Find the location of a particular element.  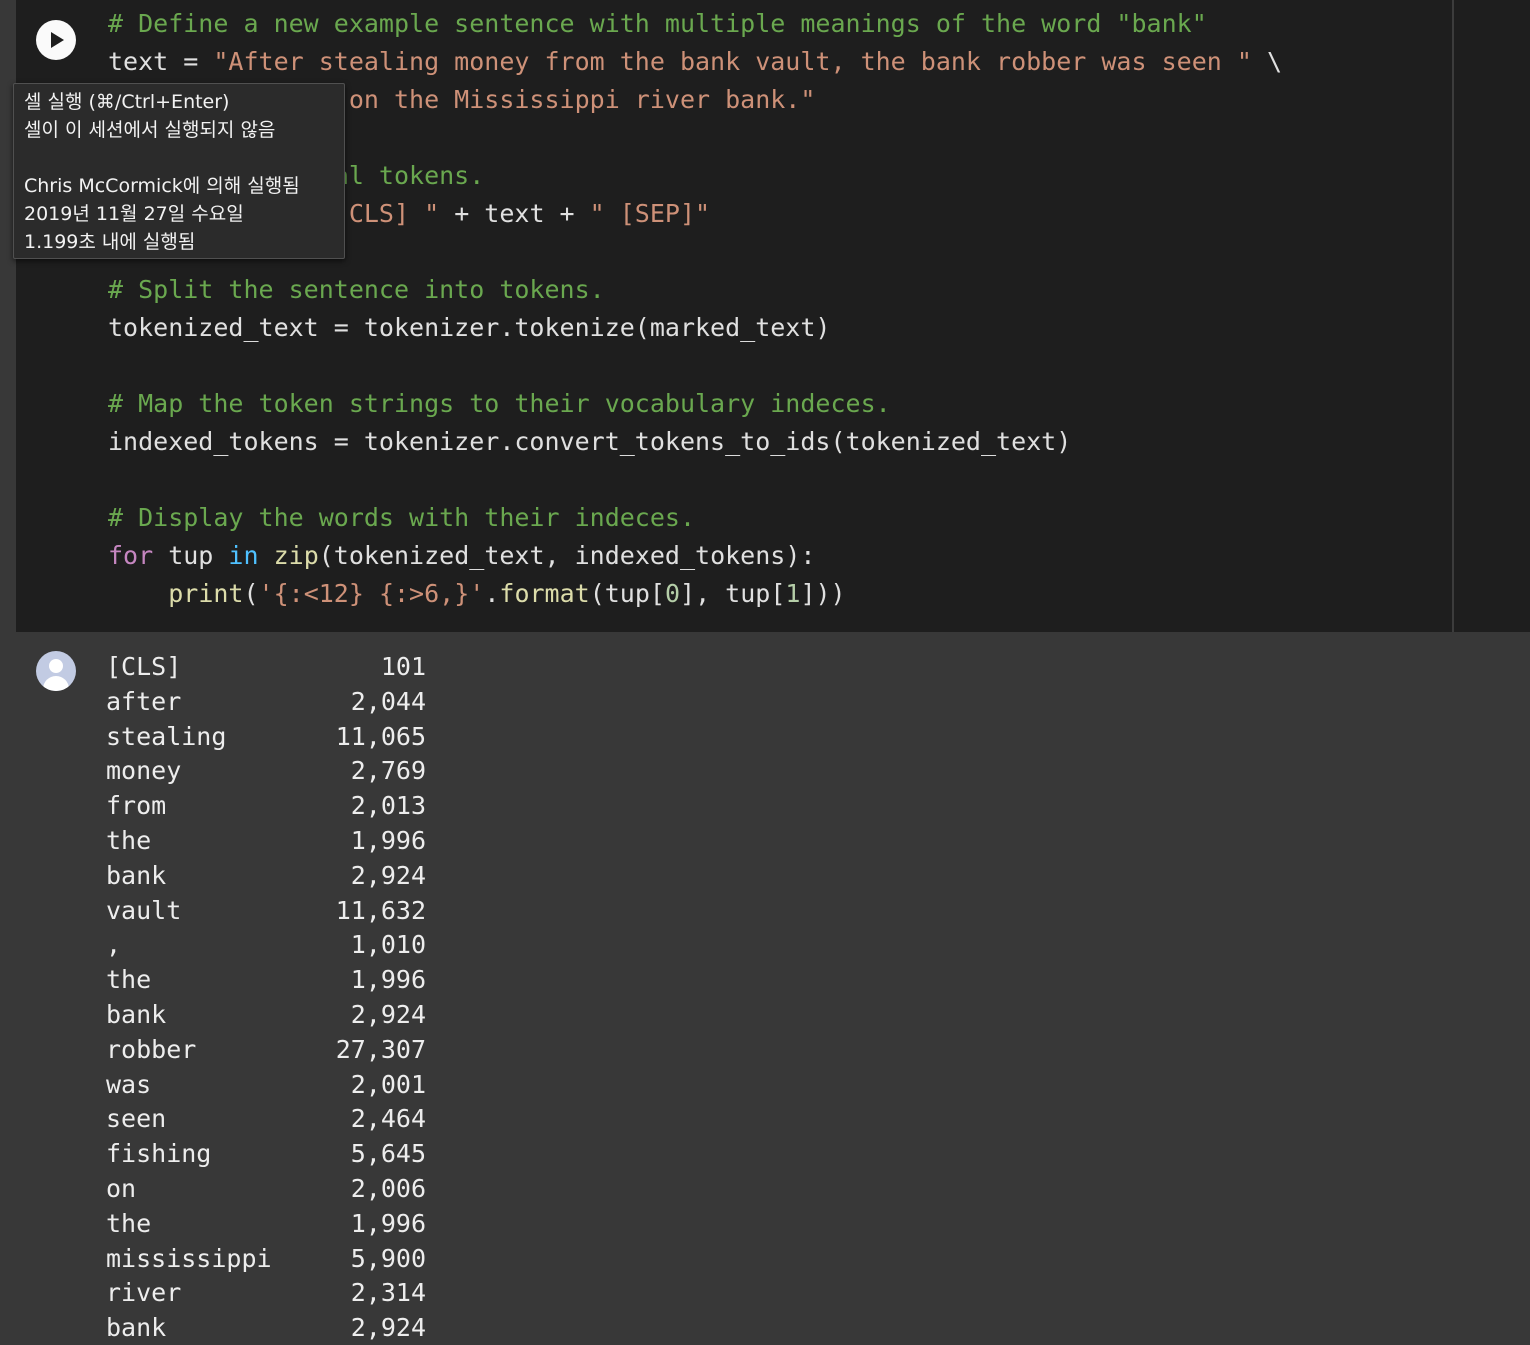

output-token: seen is located at coordinates (136, 1119).